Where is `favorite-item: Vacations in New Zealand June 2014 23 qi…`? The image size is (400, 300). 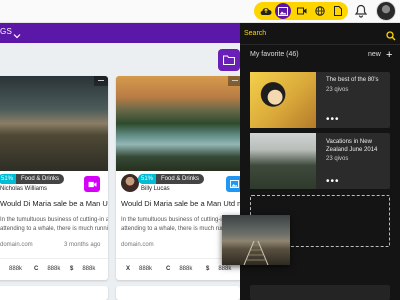 favorite-item: Vacations in New Zealand June 2014 23 qi… is located at coordinates (320, 161).